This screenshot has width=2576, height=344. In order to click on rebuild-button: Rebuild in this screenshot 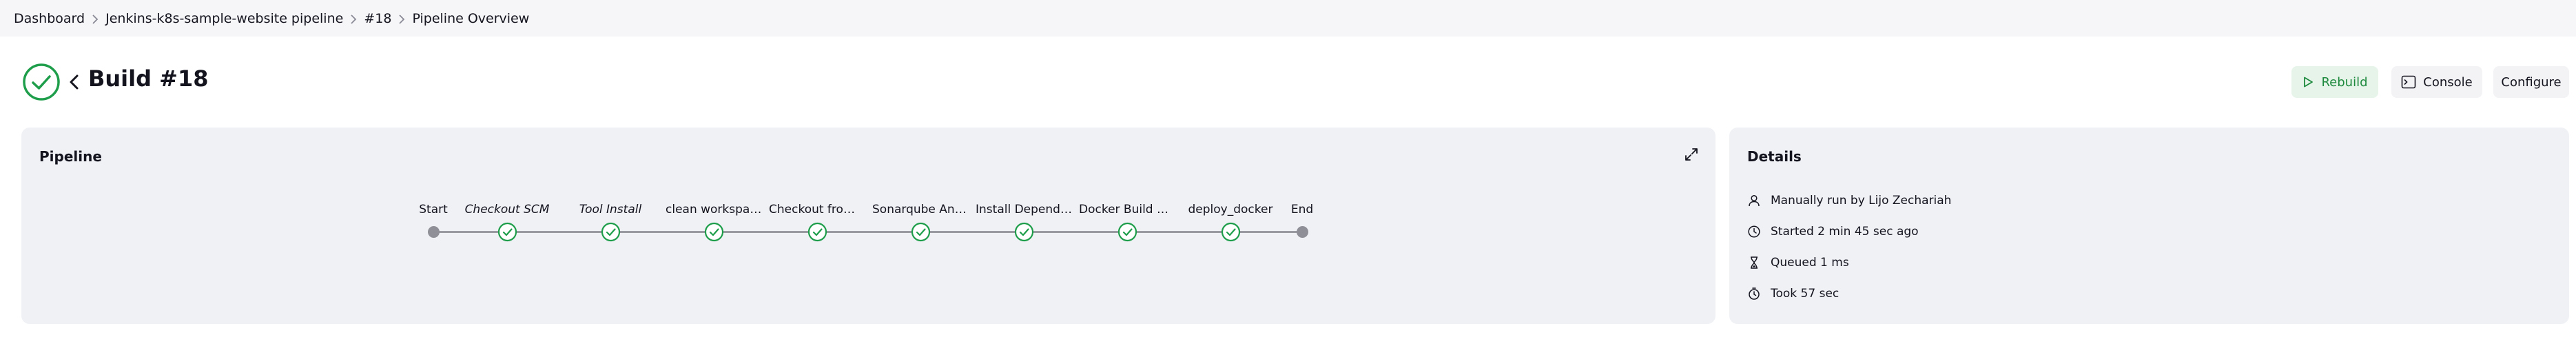, I will do `click(2334, 82)`.